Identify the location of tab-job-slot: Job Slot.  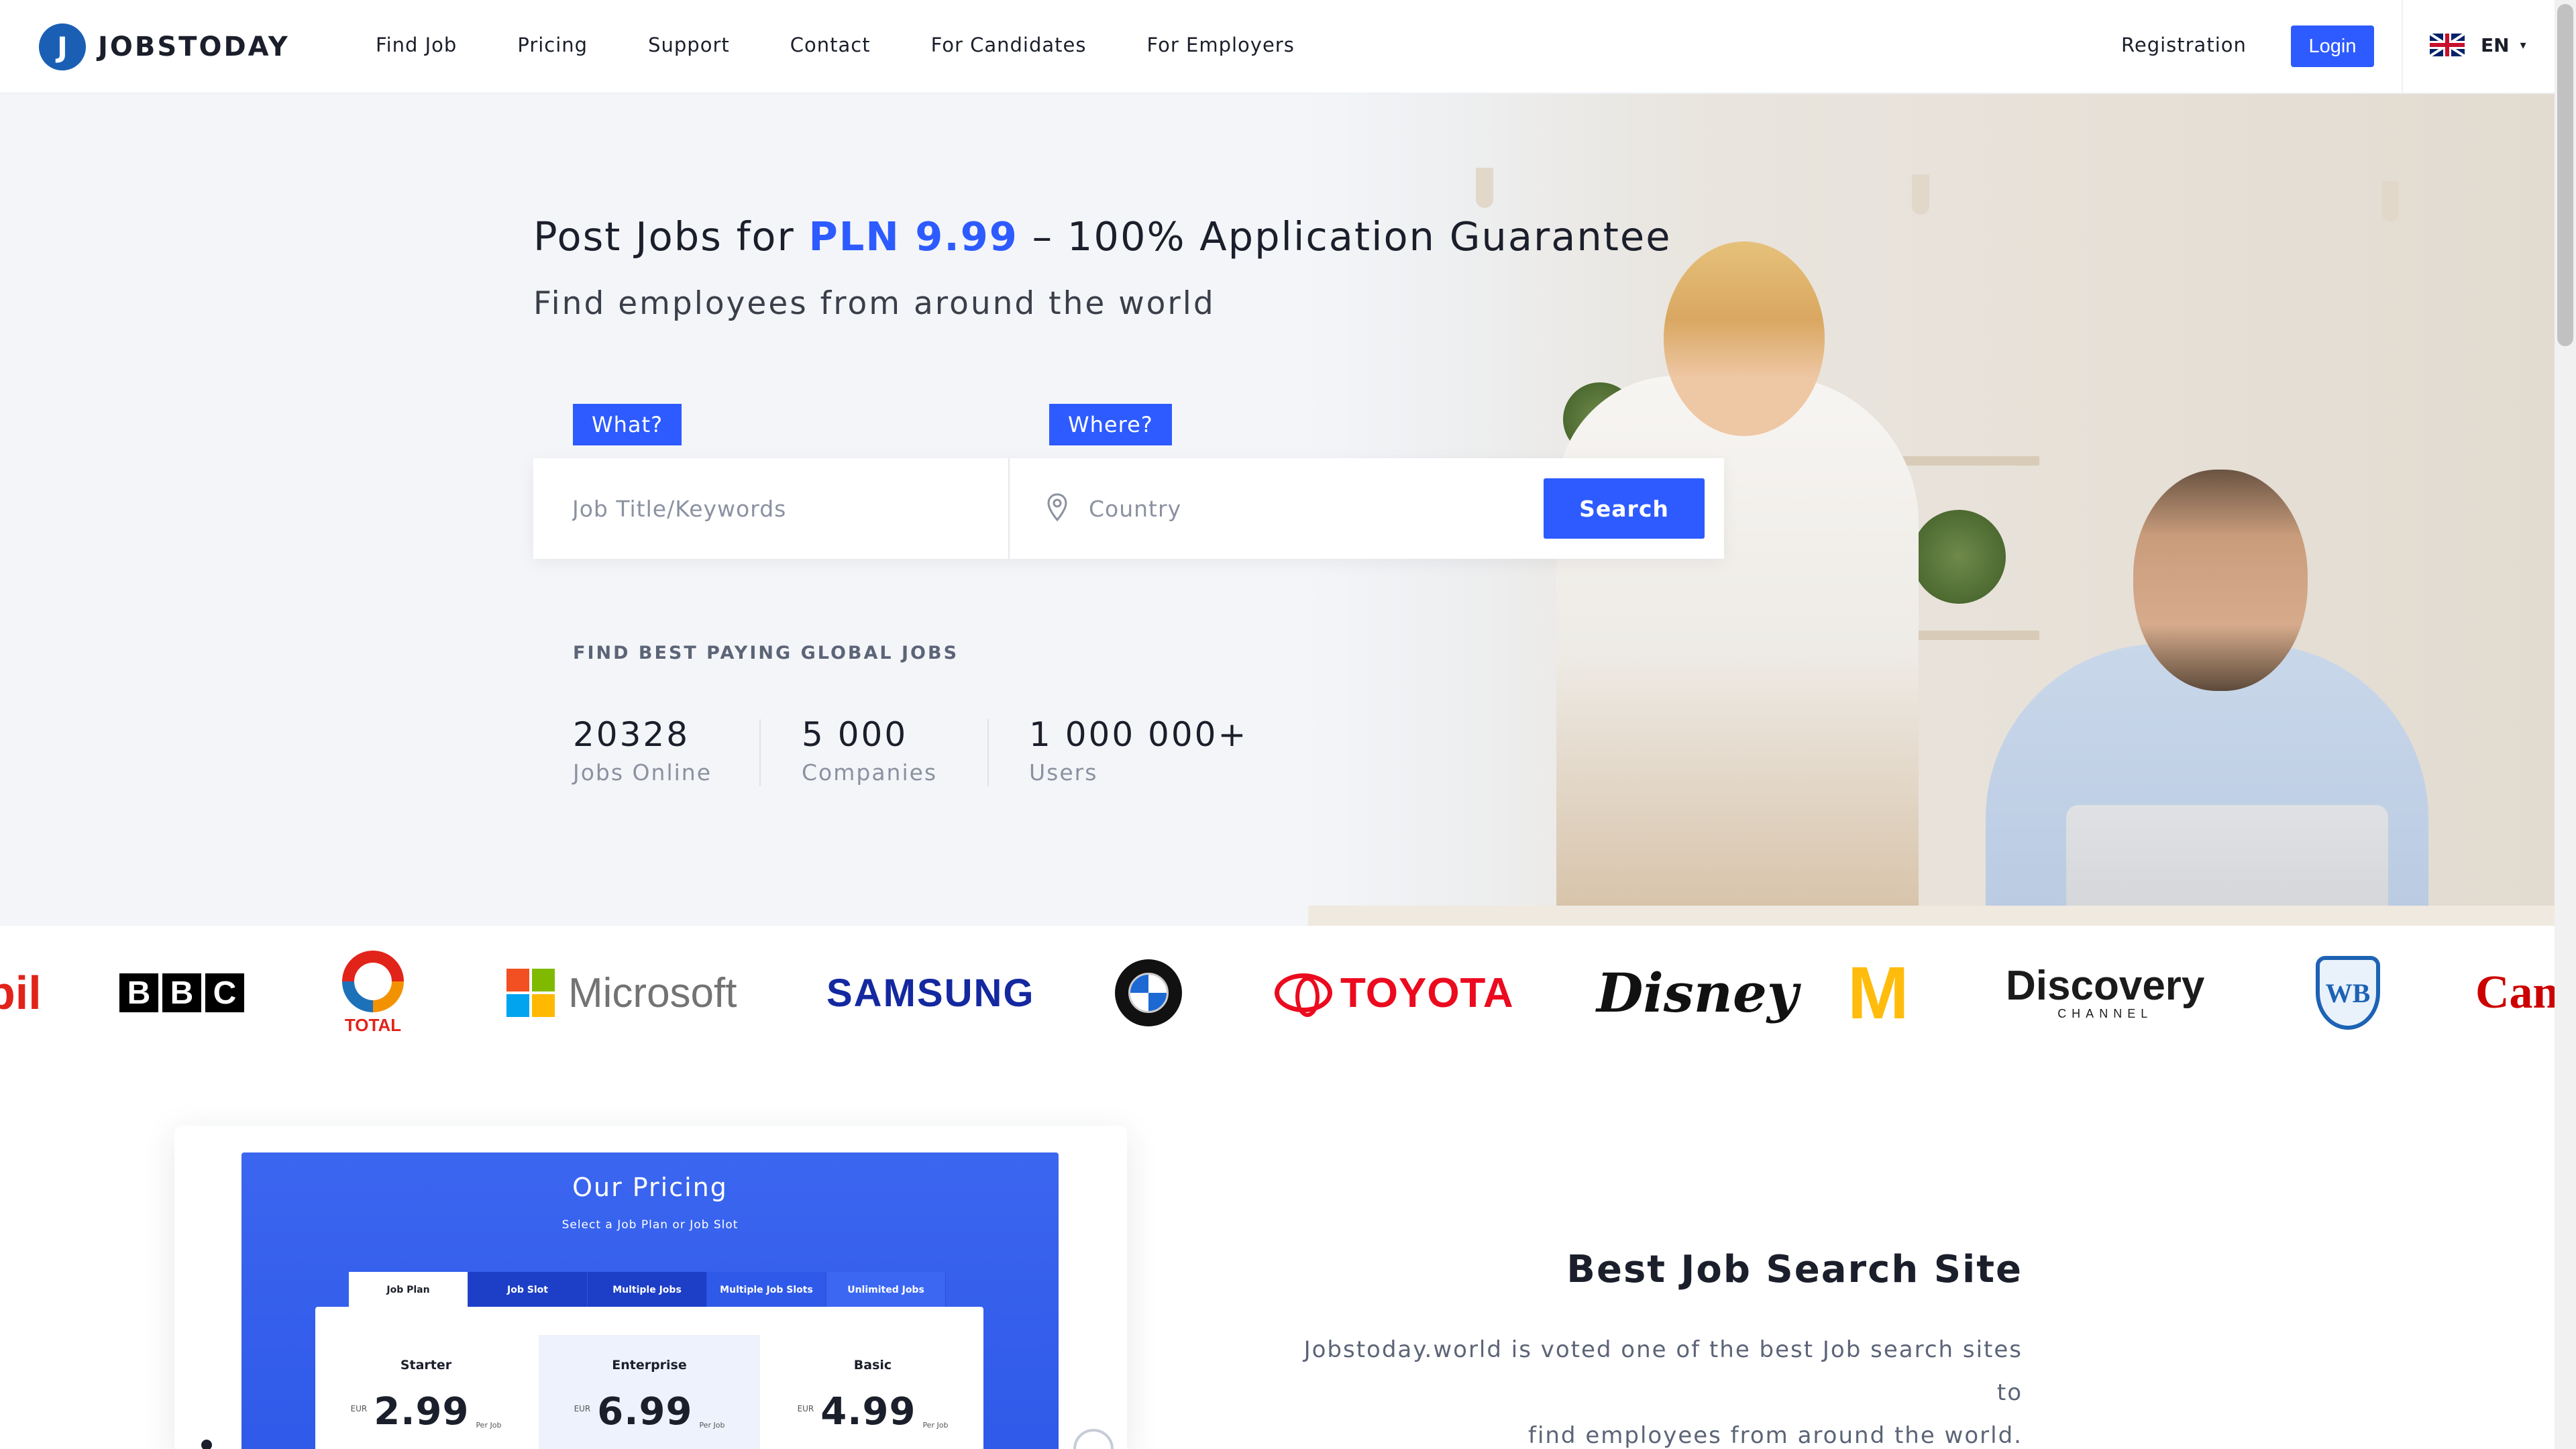
(528, 1290).